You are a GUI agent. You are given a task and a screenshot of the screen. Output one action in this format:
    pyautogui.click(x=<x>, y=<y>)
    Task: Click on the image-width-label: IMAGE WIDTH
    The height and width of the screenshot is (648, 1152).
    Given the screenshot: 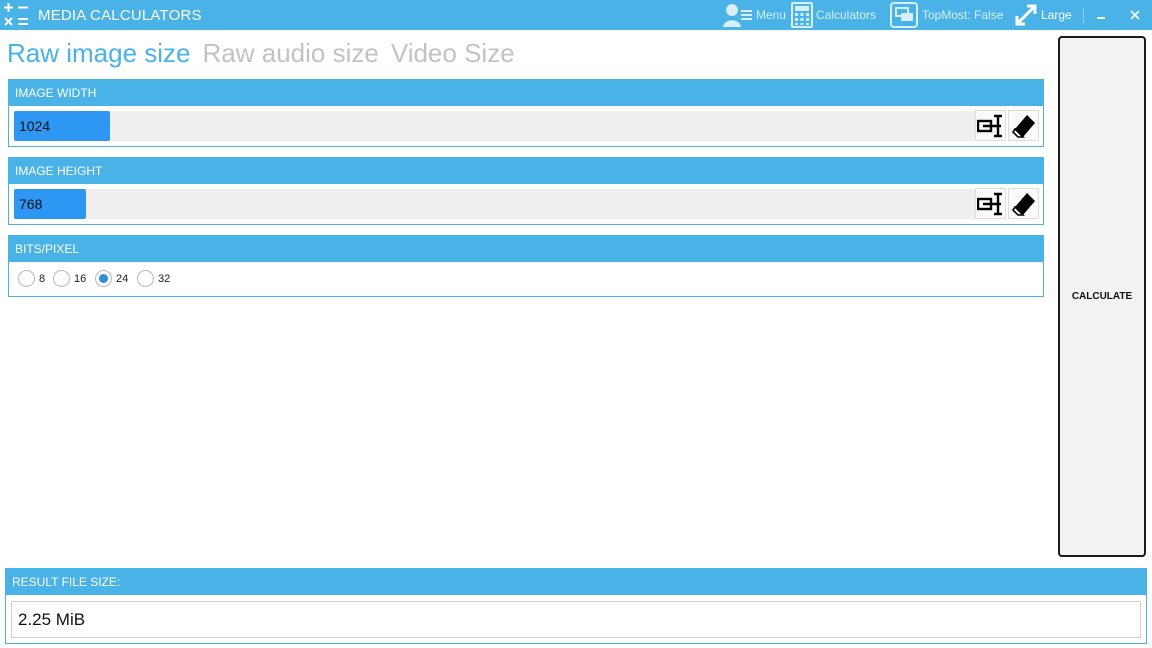 What is the action you would take?
    pyautogui.click(x=526, y=93)
    